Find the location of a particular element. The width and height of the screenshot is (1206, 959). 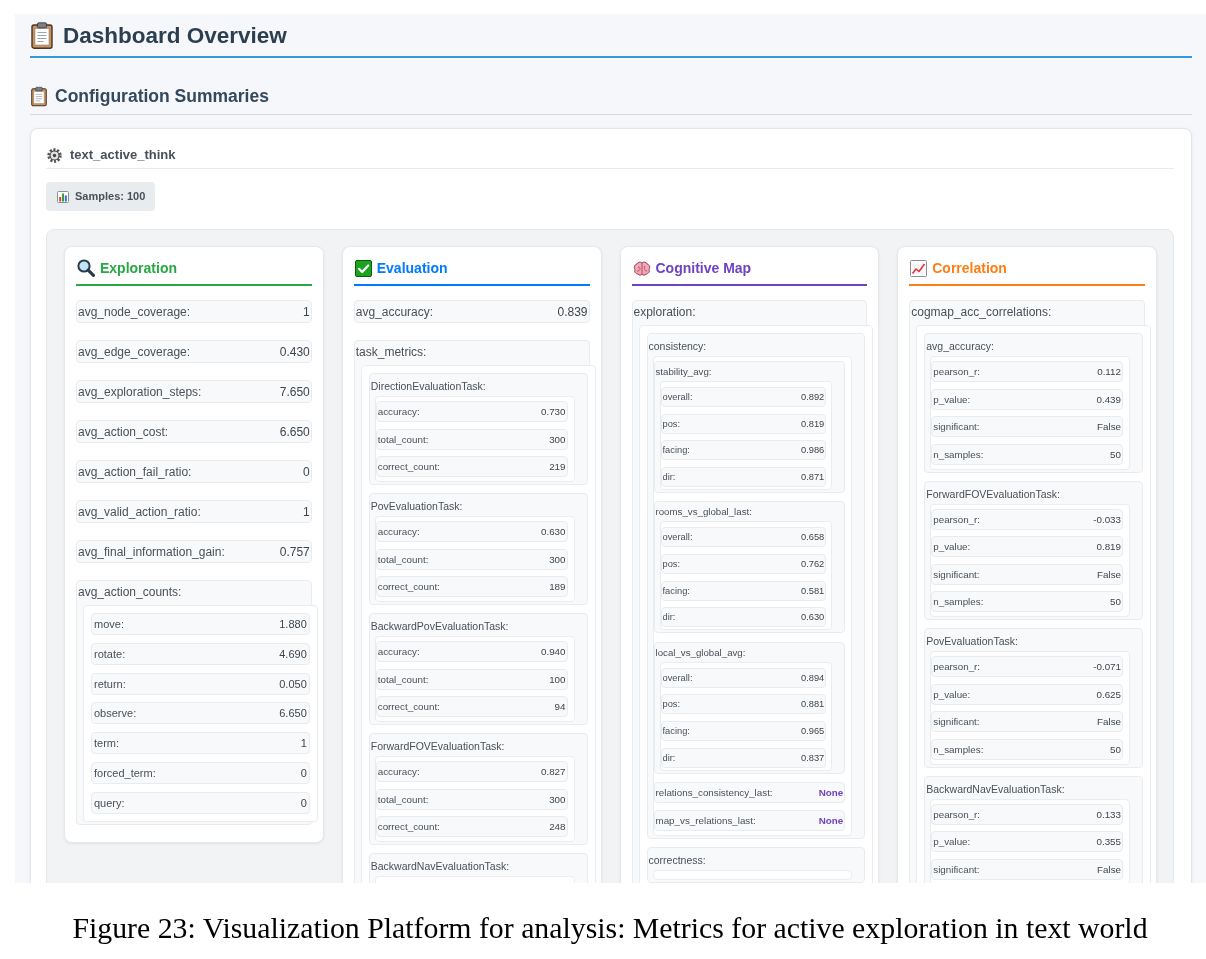

metric-label: avg_exploration_steps: is located at coordinates (140, 391).